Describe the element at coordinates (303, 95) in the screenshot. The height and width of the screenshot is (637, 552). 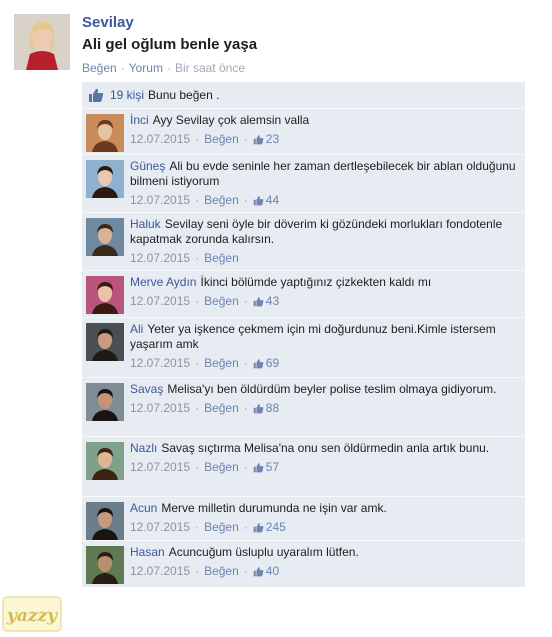
I see `likes-summary: 19 kişi Bunu beğen .` at that location.